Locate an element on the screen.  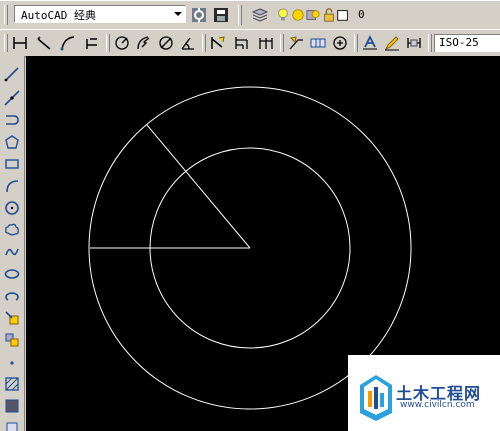
rectangle-tool is located at coordinates (12, 164).